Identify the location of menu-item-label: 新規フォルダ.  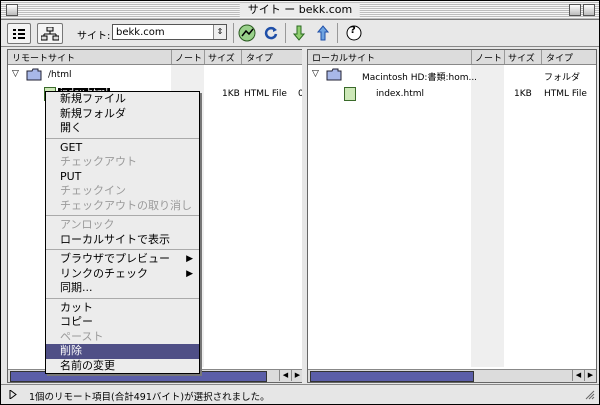
(93, 113).